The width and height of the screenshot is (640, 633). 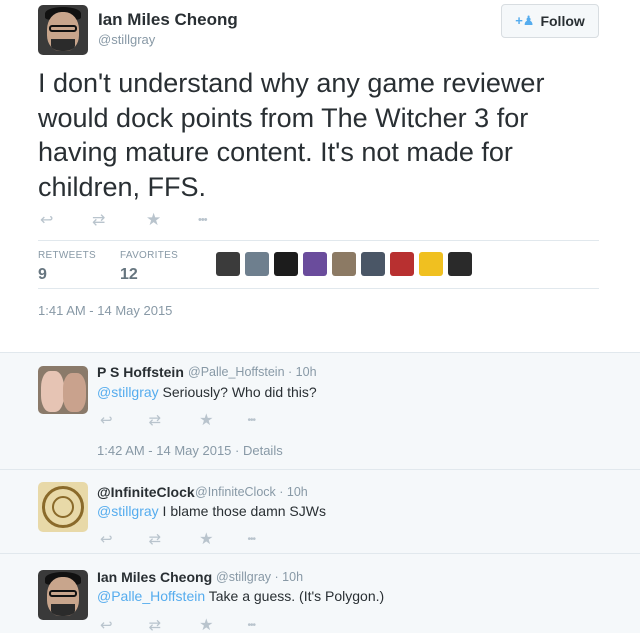 I want to click on reply-author-handle: @Palle_Hoffstein · 10h, so click(x=252, y=372).